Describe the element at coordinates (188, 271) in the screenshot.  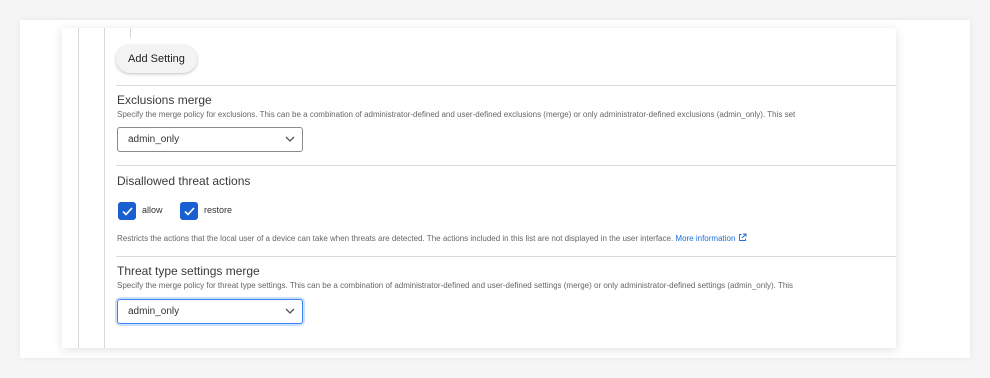
I see `threat-type-settings-merge-title: Threat type settings merge` at that location.